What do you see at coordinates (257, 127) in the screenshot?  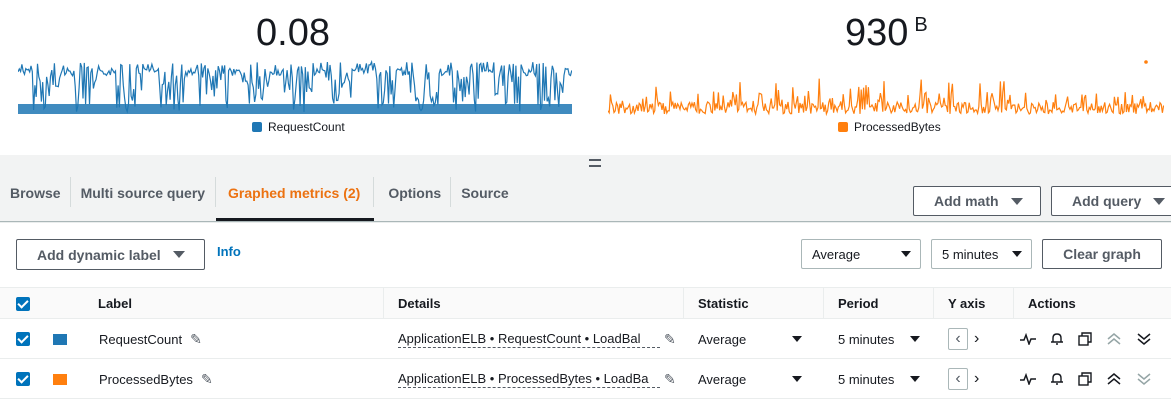 I see `legend-swatch-blue` at bounding box center [257, 127].